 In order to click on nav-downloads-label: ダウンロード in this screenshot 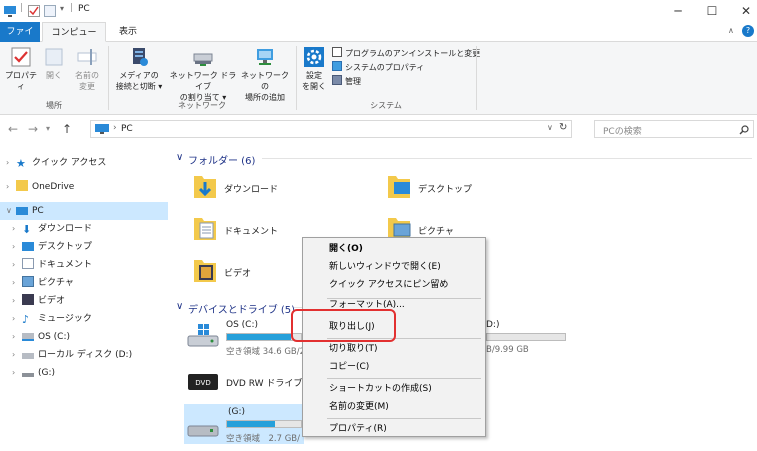, I will do `click(65, 229)`.